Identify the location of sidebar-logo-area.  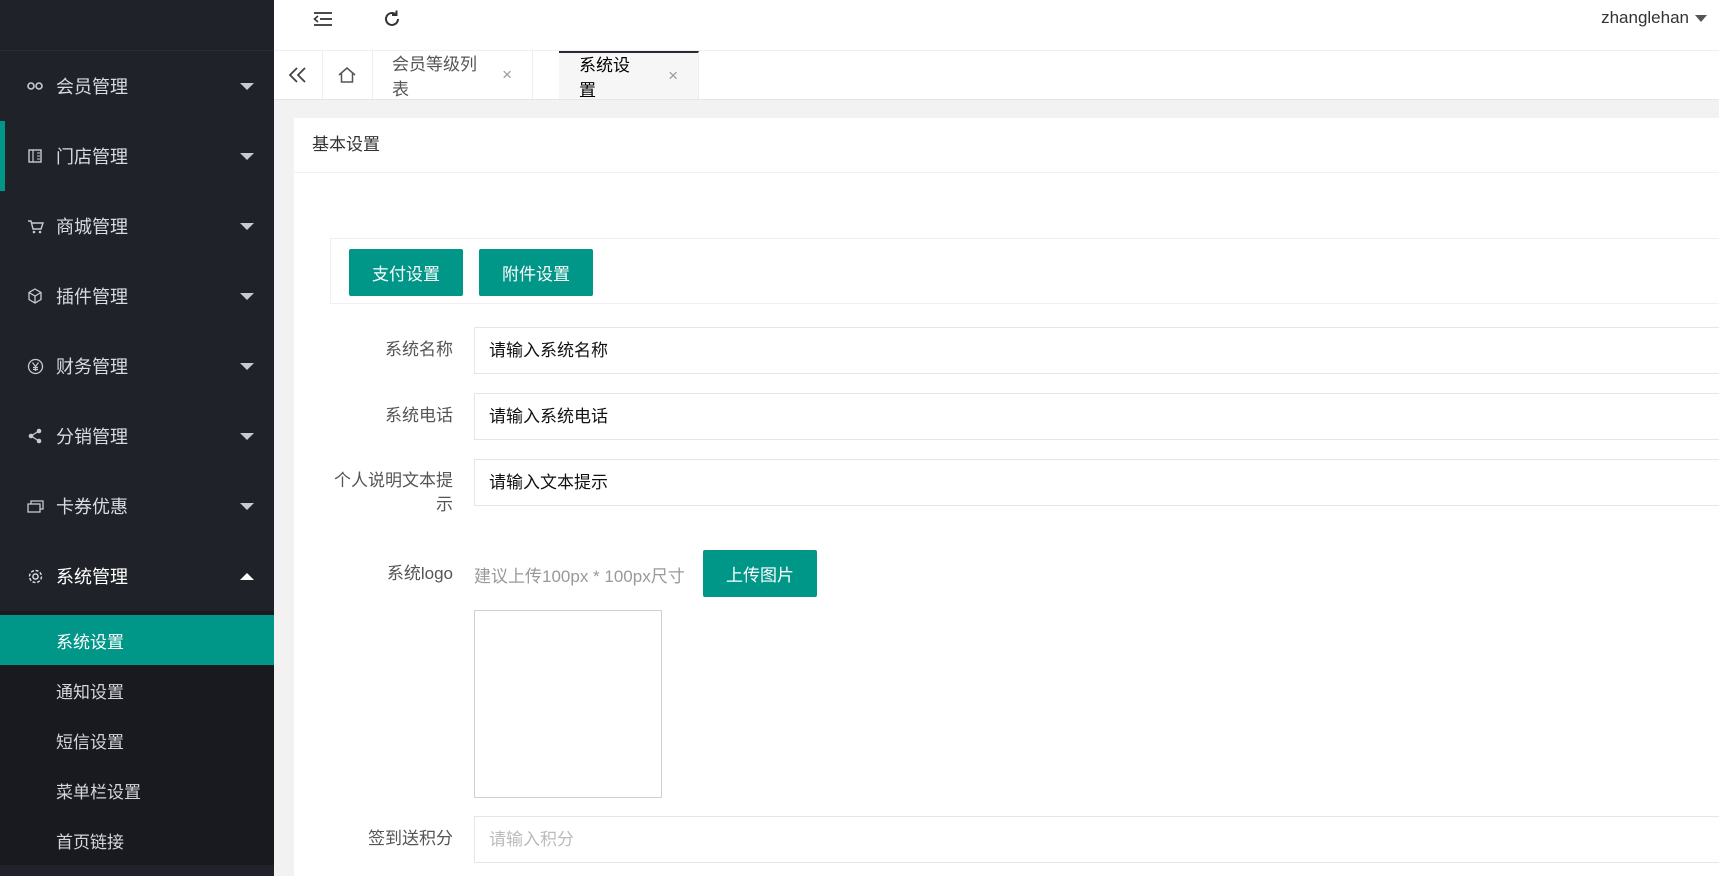
(137, 25).